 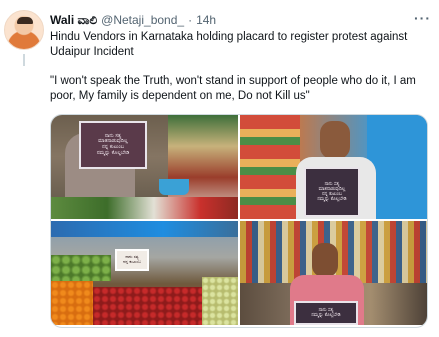 I want to click on photo-general-store: ನಾನು ಸತ್ಯ ನಮ್ಮನ್ನು ಕೊಲ್ಲಬೇಡಿ, so click(x=333, y=273).